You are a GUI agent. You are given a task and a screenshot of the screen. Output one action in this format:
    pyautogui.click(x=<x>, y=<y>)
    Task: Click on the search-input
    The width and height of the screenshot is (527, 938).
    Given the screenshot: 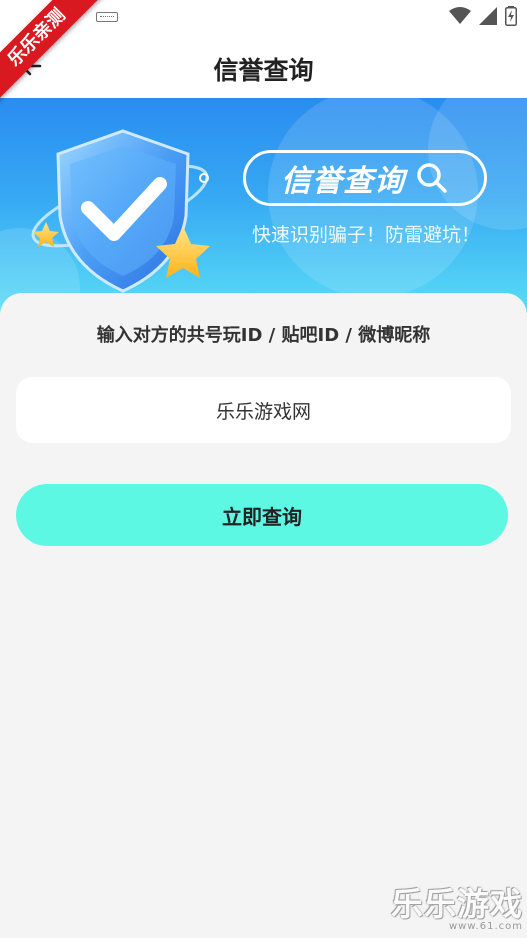 What is the action you would take?
    pyautogui.click(x=263, y=410)
    